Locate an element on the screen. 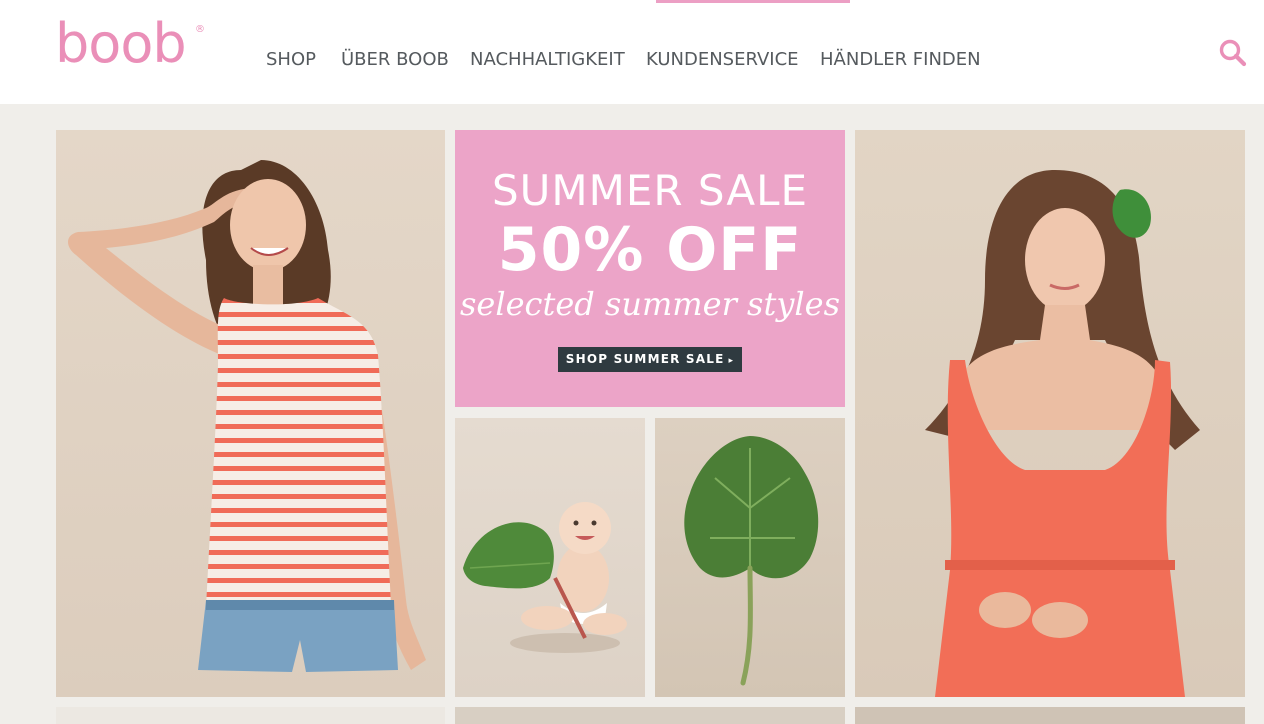  logo: boob ® is located at coordinates (135, 44).